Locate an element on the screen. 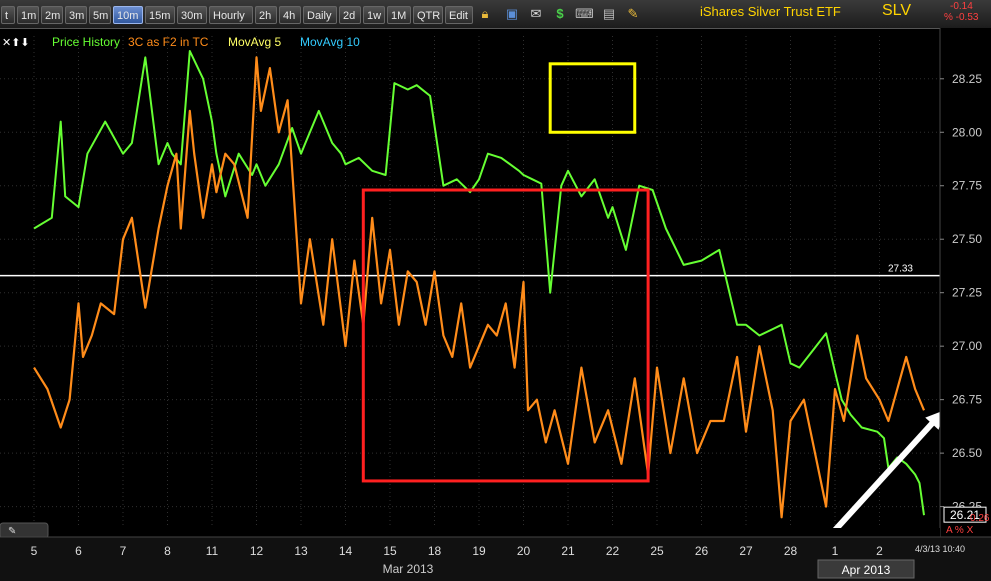 The height and width of the screenshot is (581, 991). x-tick-label: 19 is located at coordinates (479, 551).